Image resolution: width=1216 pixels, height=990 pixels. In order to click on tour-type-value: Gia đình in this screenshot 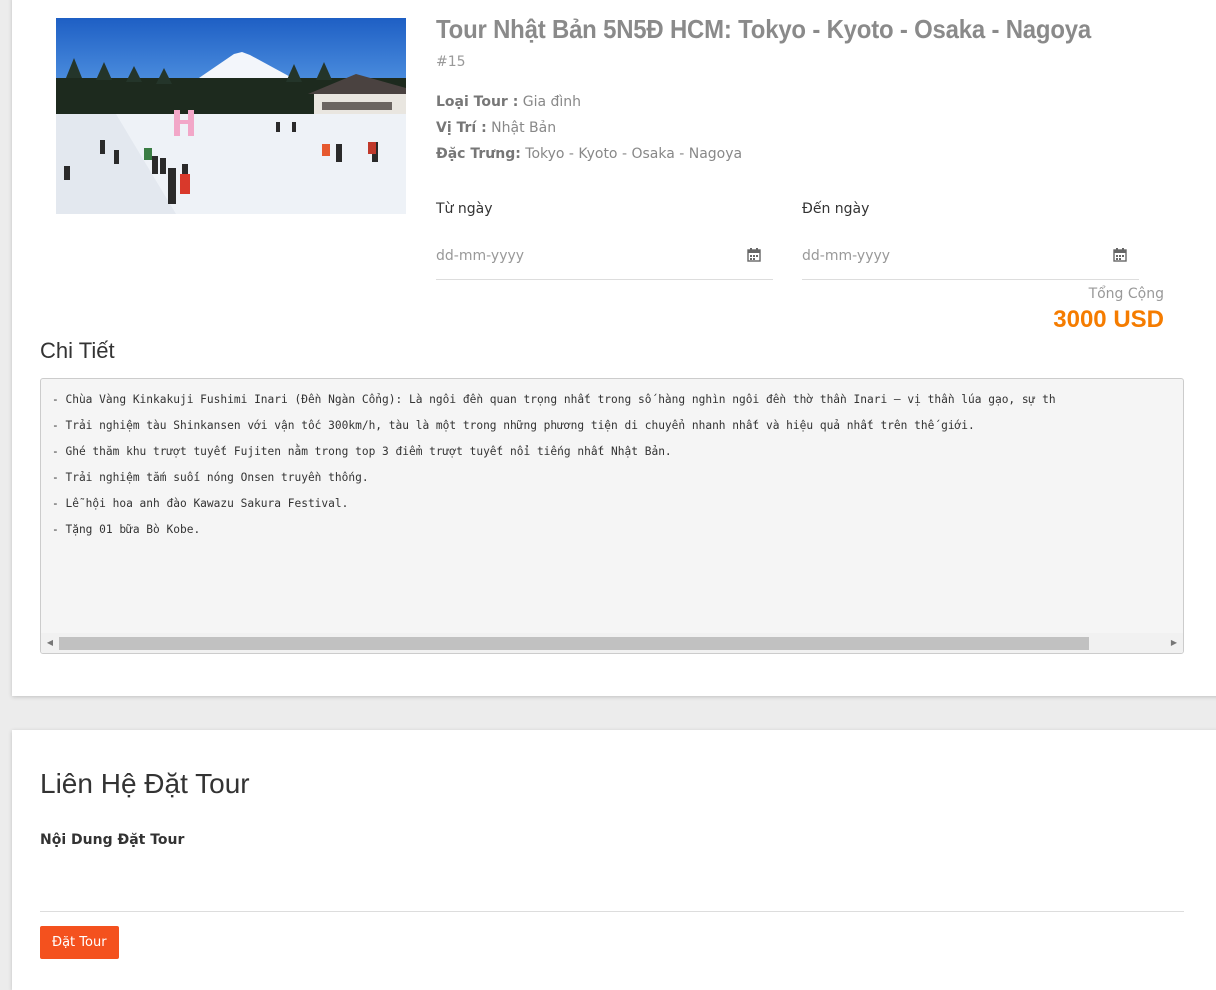, I will do `click(552, 102)`.